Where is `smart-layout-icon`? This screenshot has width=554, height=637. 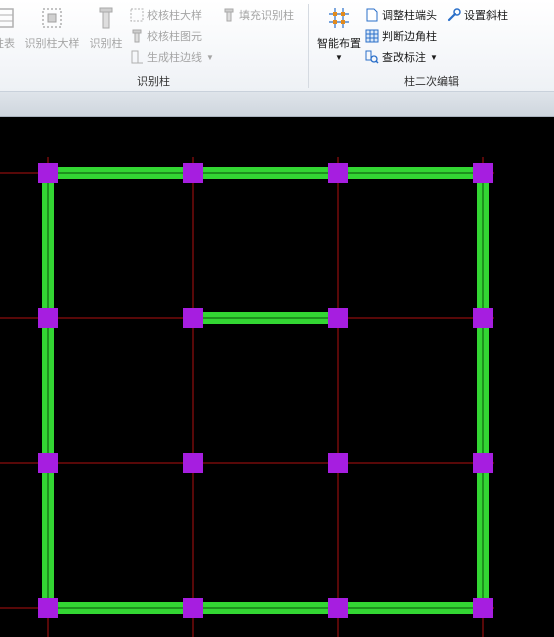
smart-layout-icon is located at coordinates (339, 18).